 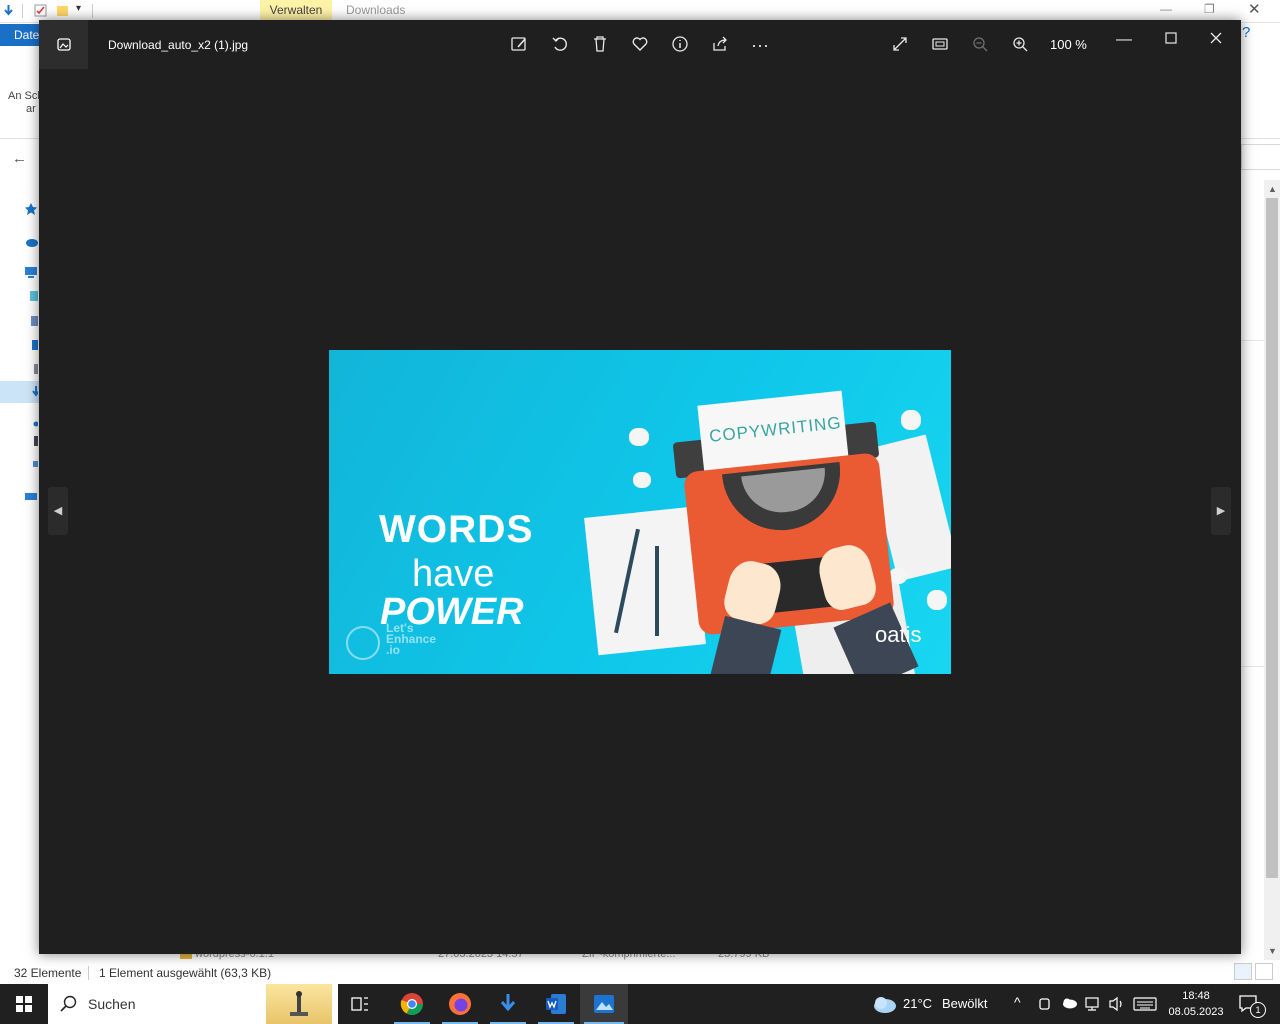 I want to click on edit-image-icon, so click(x=519, y=45).